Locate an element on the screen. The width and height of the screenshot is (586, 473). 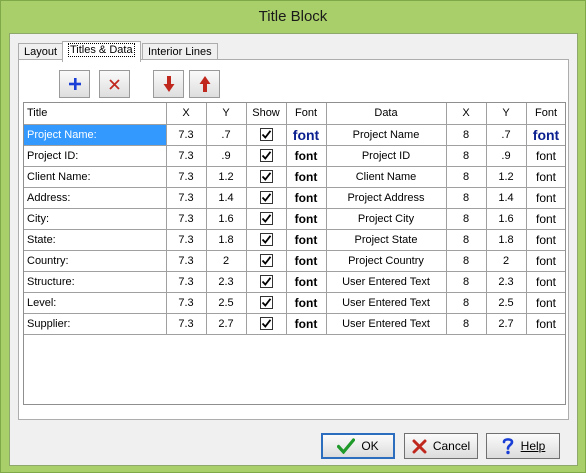
cell-data-y: .9 is located at coordinates (506, 156).